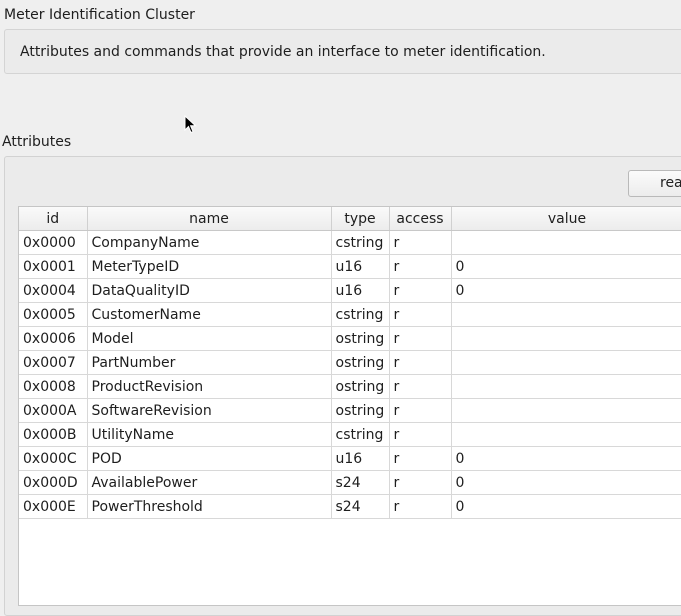 The image size is (681, 616). I want to click on table-row: 0x000B UtilityName cstring r, so click(350, 434).